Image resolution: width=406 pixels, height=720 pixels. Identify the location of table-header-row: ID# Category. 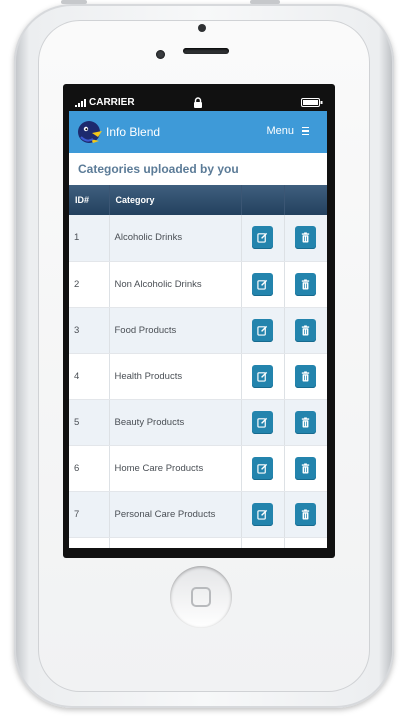
(198, 200).